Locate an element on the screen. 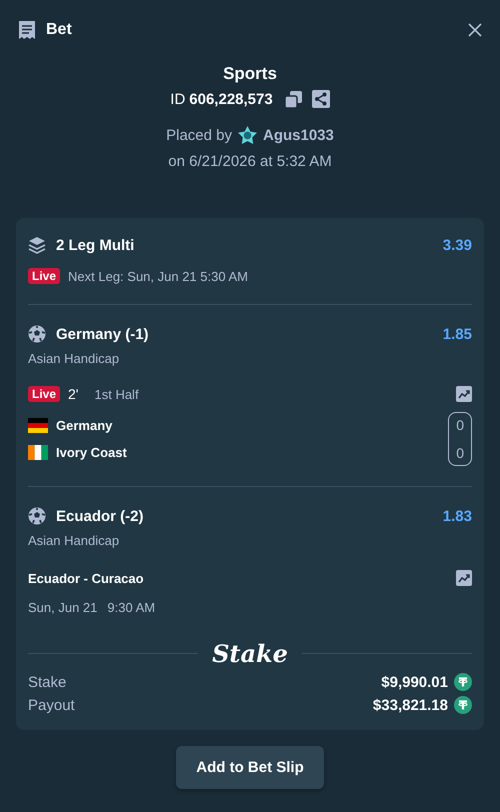  odds: 3.39 is located at coordinates (457, 245).